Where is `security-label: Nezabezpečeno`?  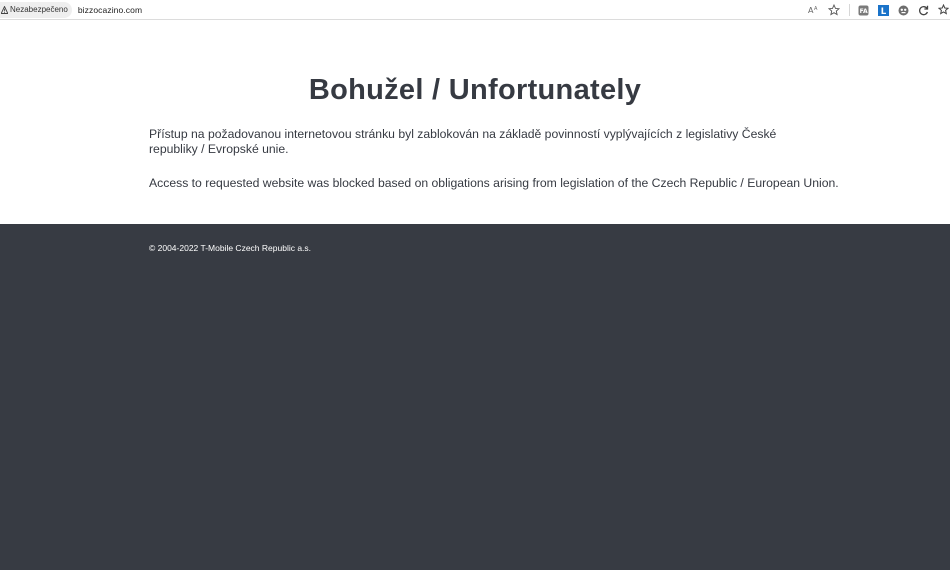
security-label: Nezabezpečeno is located at coordinates (39, 9).